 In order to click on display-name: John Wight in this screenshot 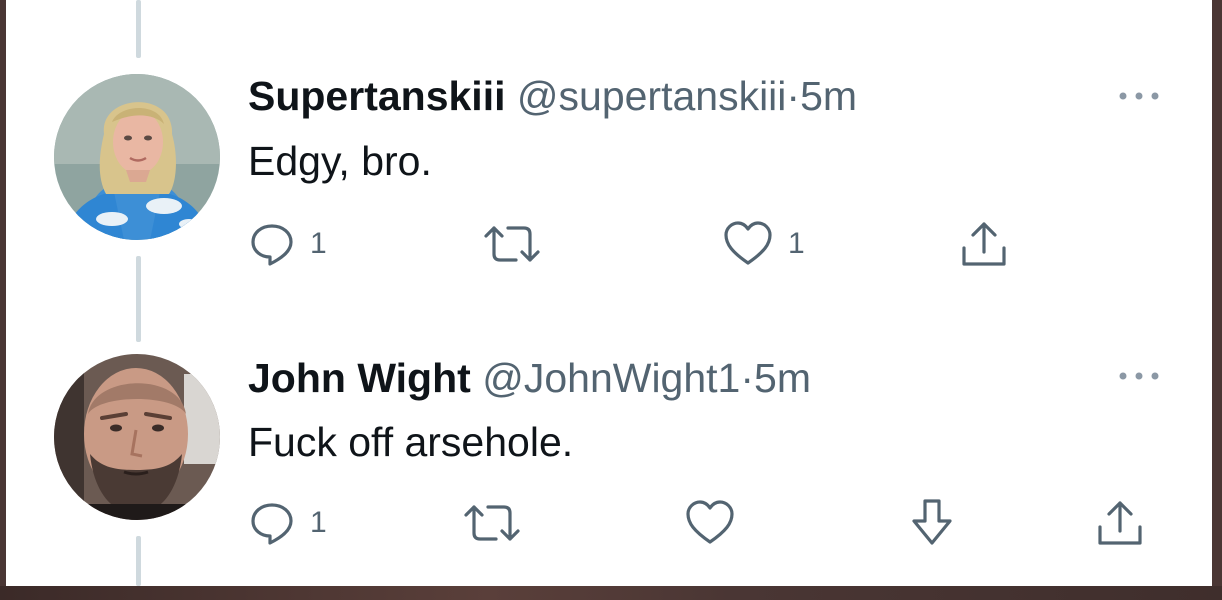, I will do `click(359, 378)`.